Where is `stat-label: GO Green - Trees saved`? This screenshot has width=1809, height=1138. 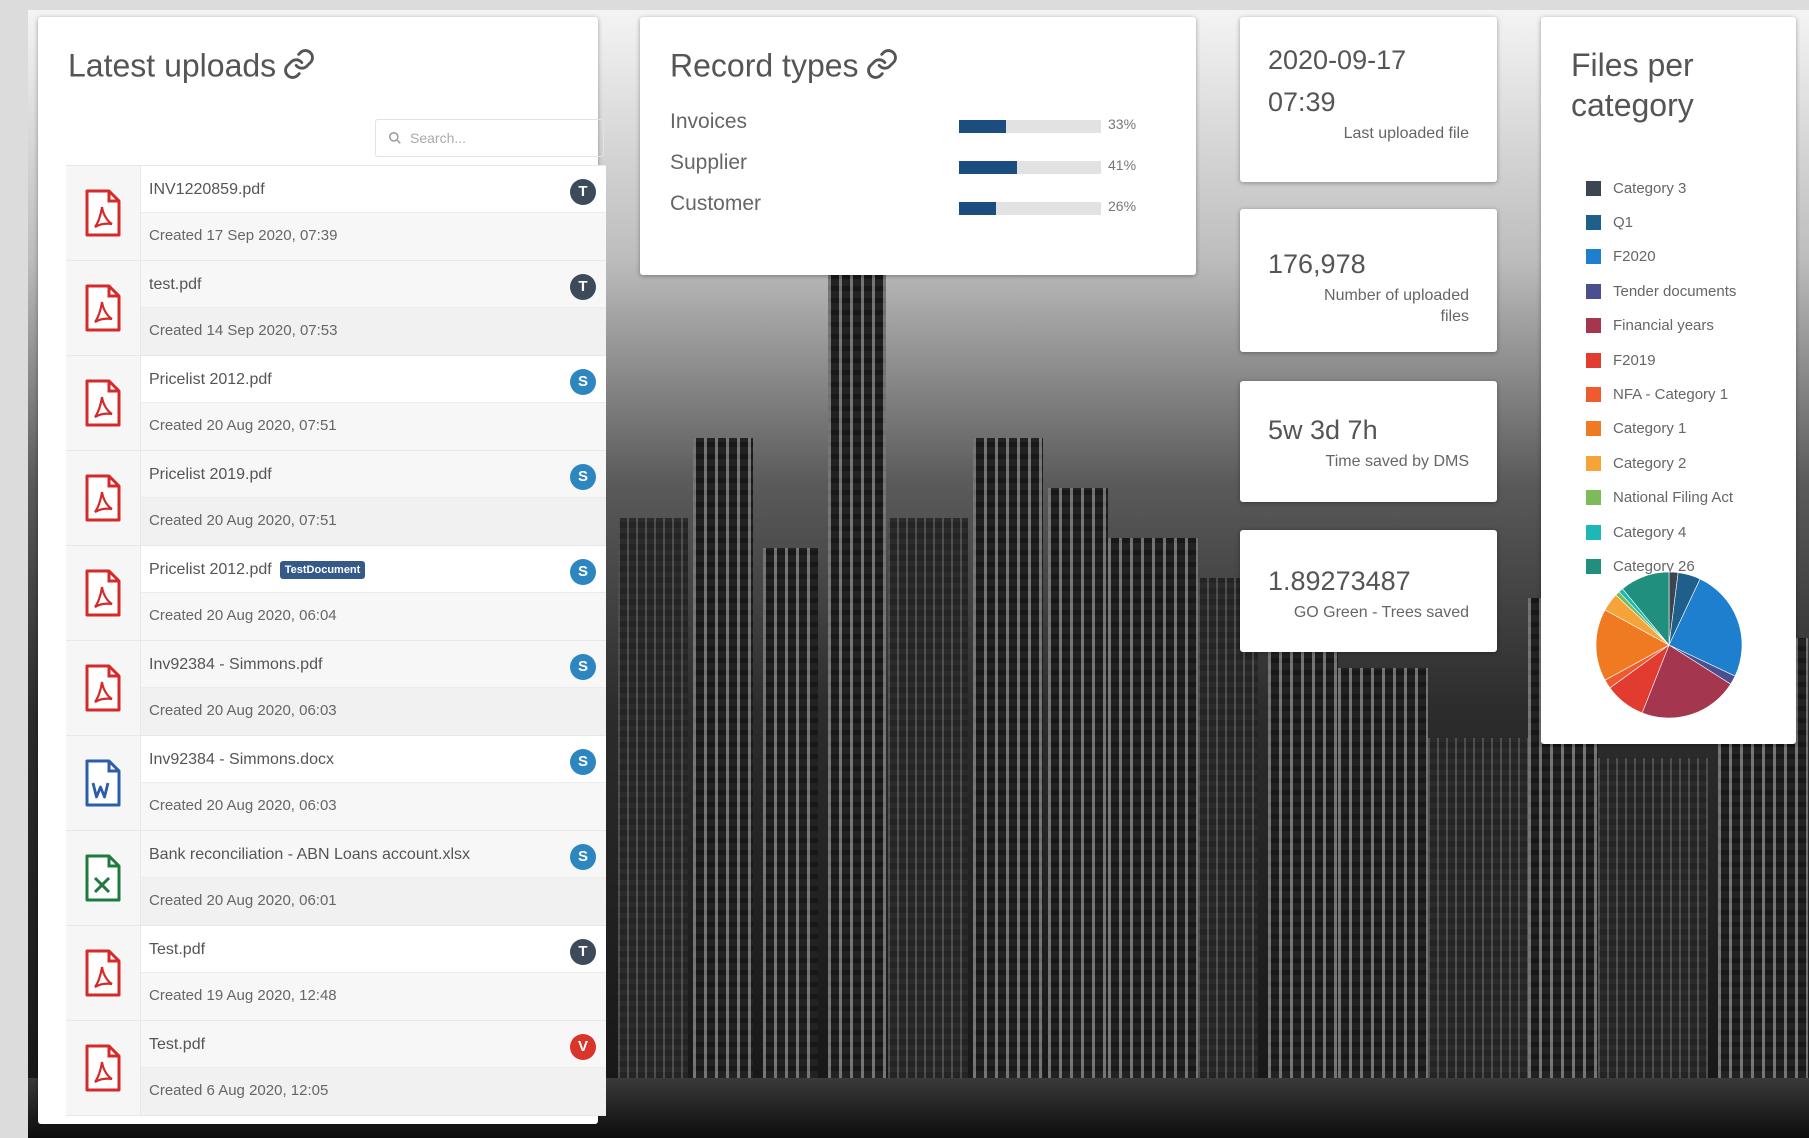
stat-label: GO Green - Trees saved is located at coordinates (1381, 612).